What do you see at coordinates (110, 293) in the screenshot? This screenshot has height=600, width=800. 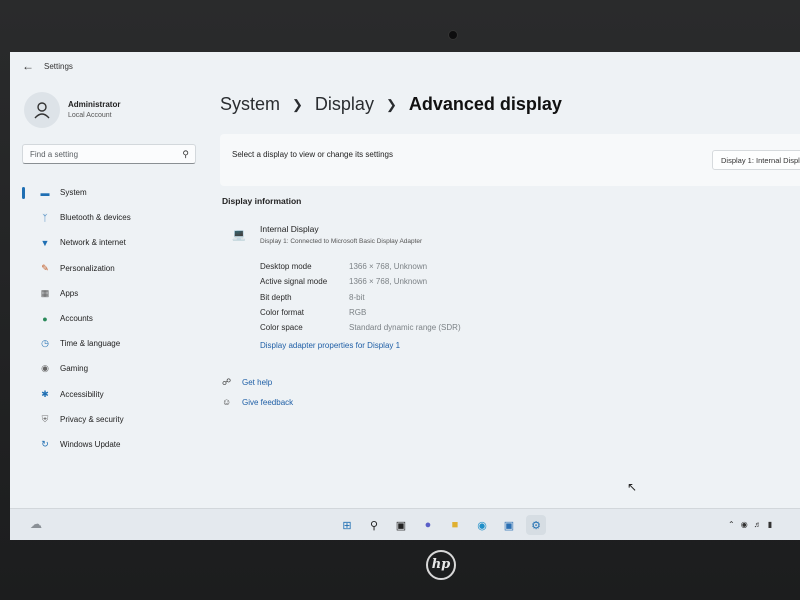 I see `sidebar-item-apps: ▦ Apps` at bounding box center [110, 293].